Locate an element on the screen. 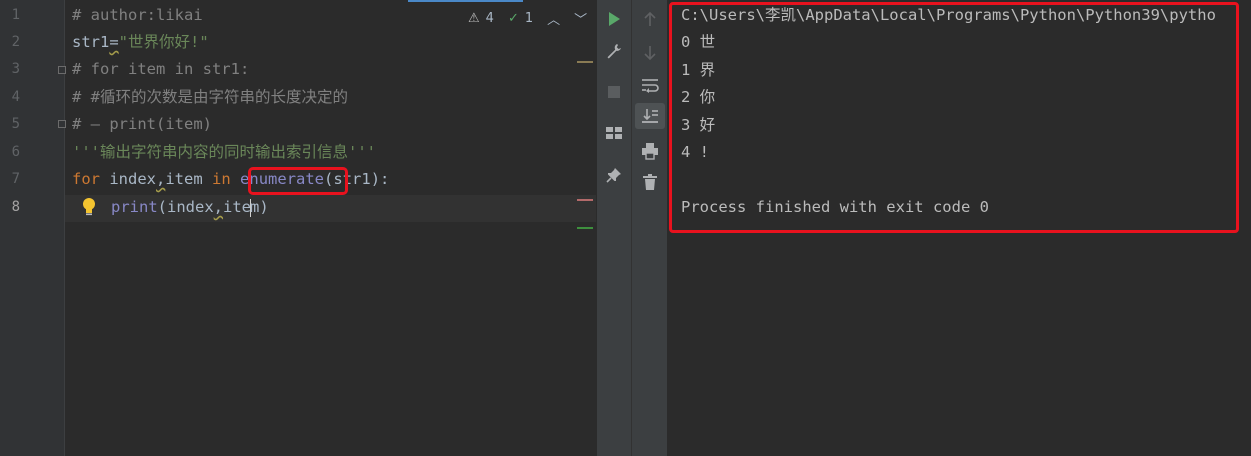 The image size is (1251, 456). print-icon is located at coordinates (649, 151).